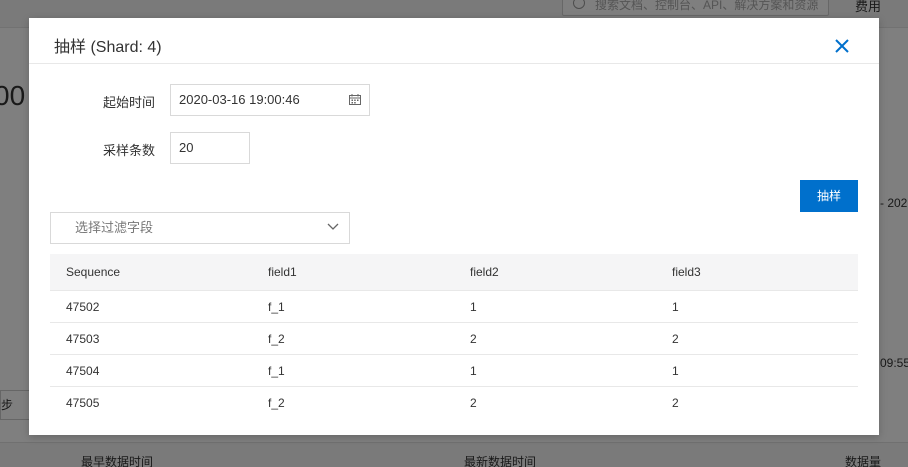  I want to click on cell-sequence: 47502, so click(83, 306).